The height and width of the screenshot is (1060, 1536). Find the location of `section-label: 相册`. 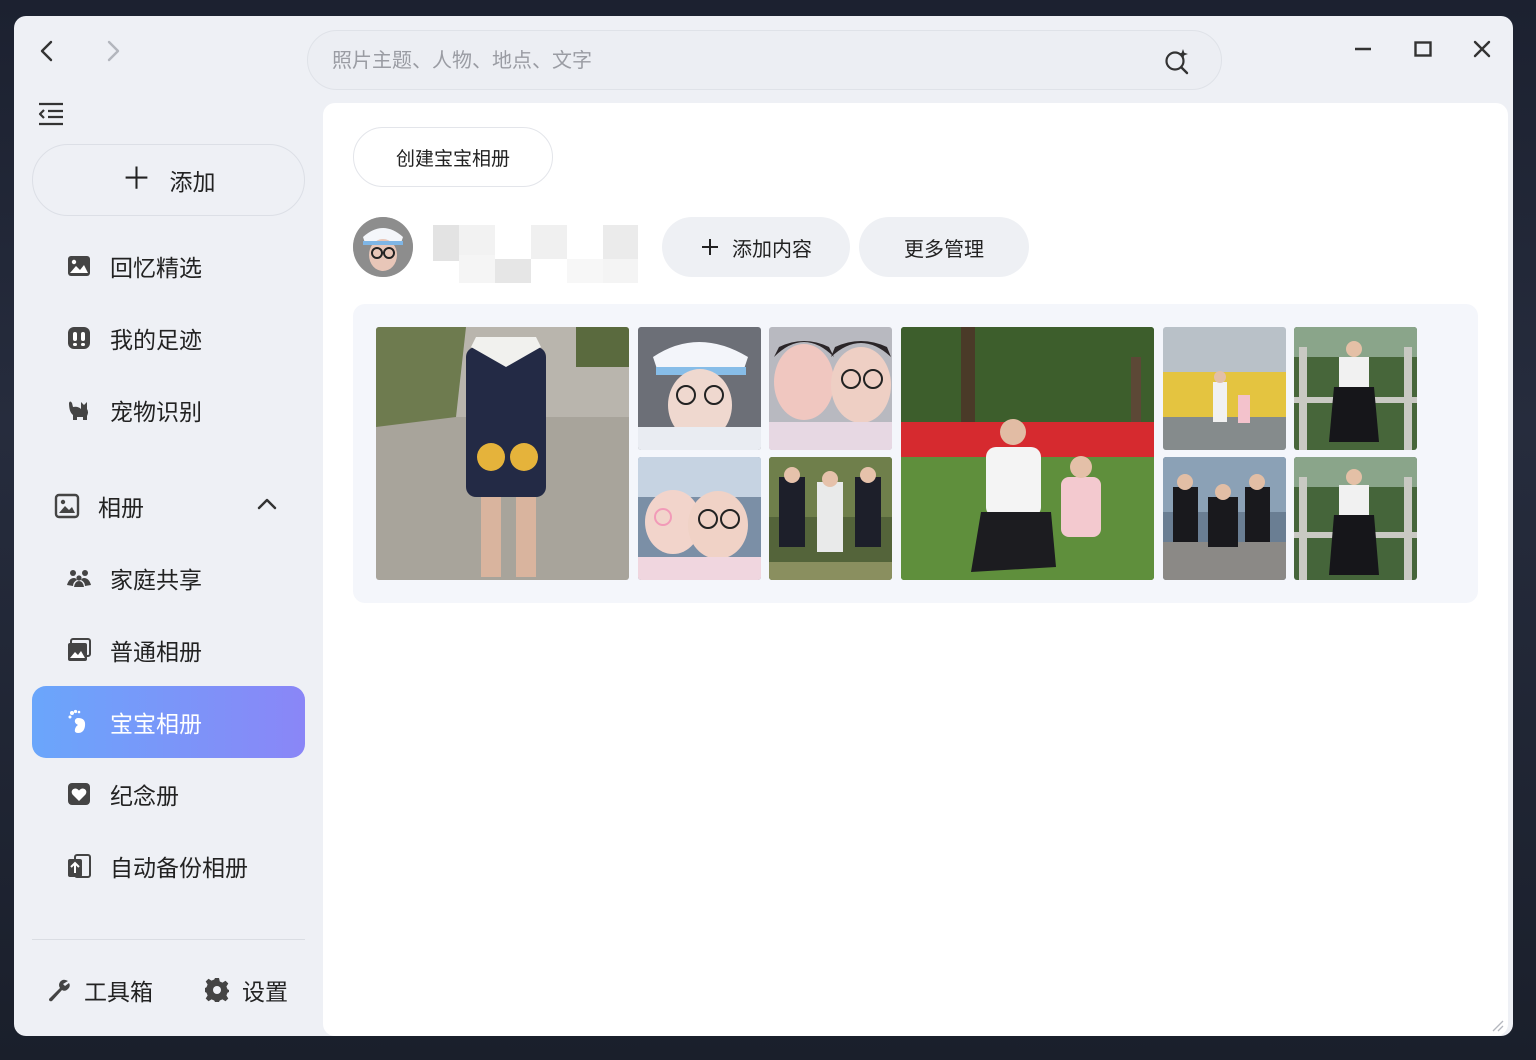

section-label: 相册 is located at coordinates (121, 509).